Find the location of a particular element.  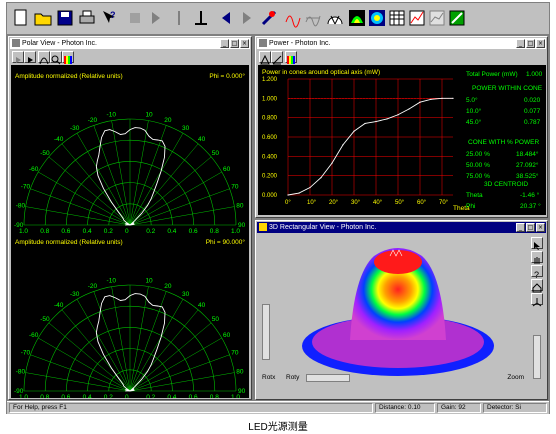

measure-tool-icon is located at coordinates (269, 18).